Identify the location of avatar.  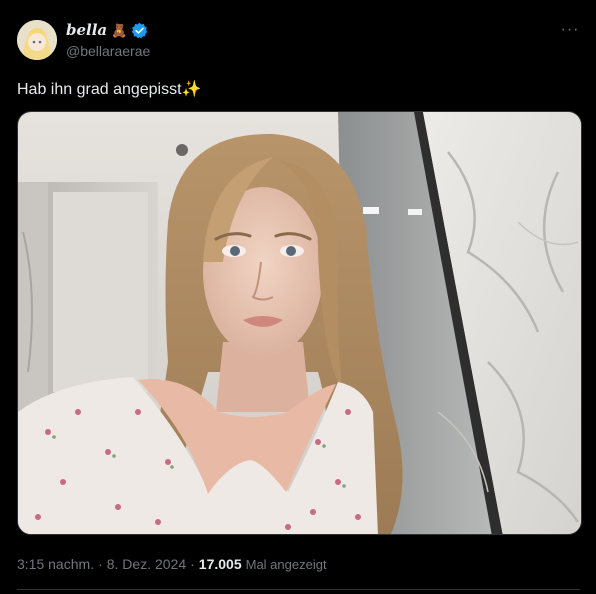
(37, 40).